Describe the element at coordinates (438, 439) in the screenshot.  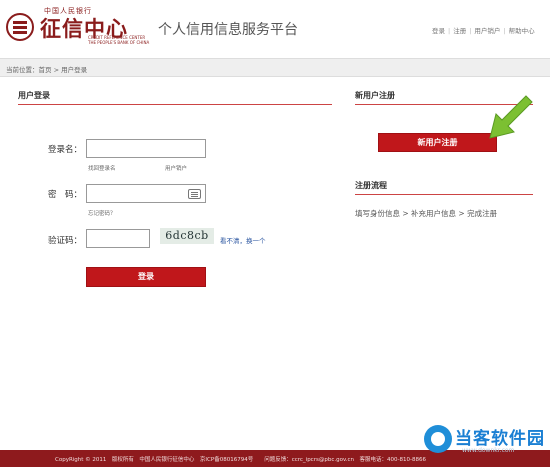
I see `watermark-logo-icon` at that location.